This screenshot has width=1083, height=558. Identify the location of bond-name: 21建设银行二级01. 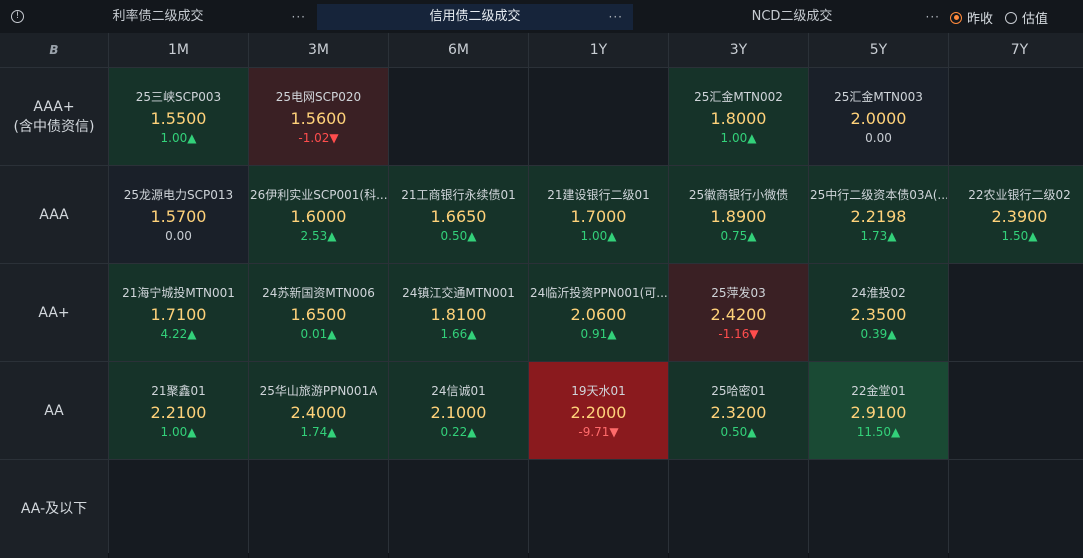
(598, 195).